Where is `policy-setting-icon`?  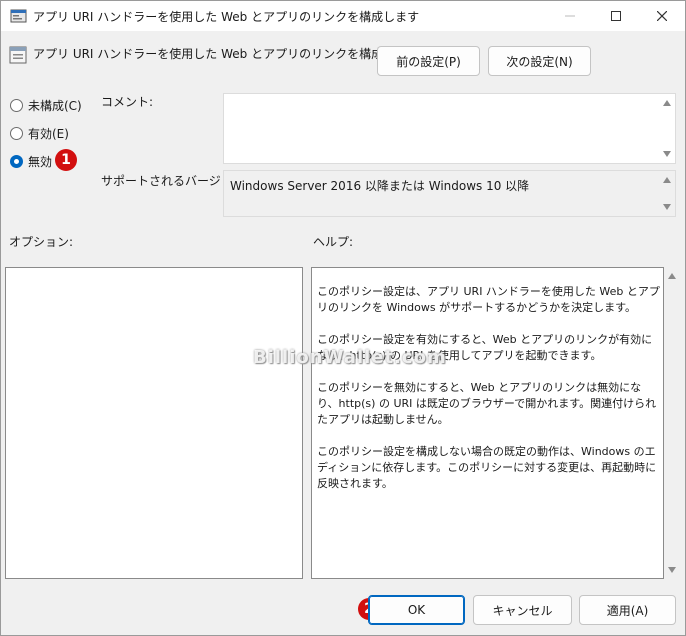
policy-setting-icon is located at coordinates (18, 55).